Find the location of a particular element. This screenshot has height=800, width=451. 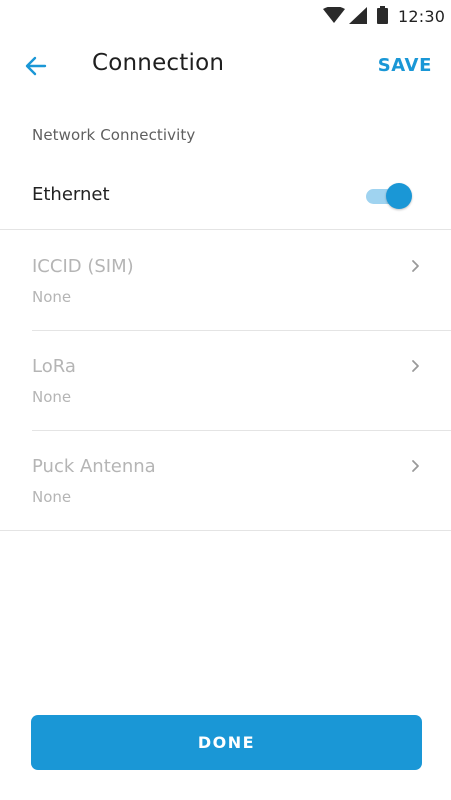

done-button: DONE is located at coordinates (226, 742).